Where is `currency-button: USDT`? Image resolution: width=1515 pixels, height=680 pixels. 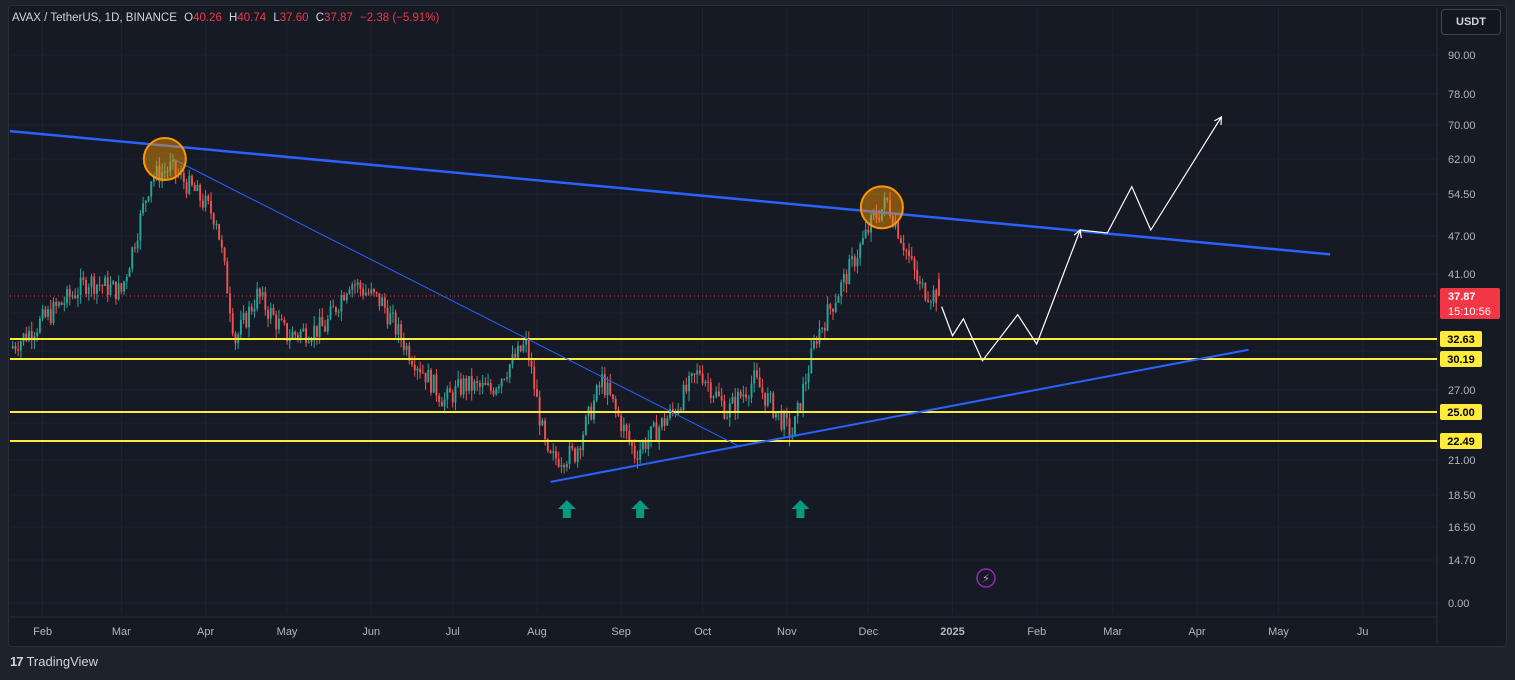 currency-button: USDT is located at coordinates (1471, 22).